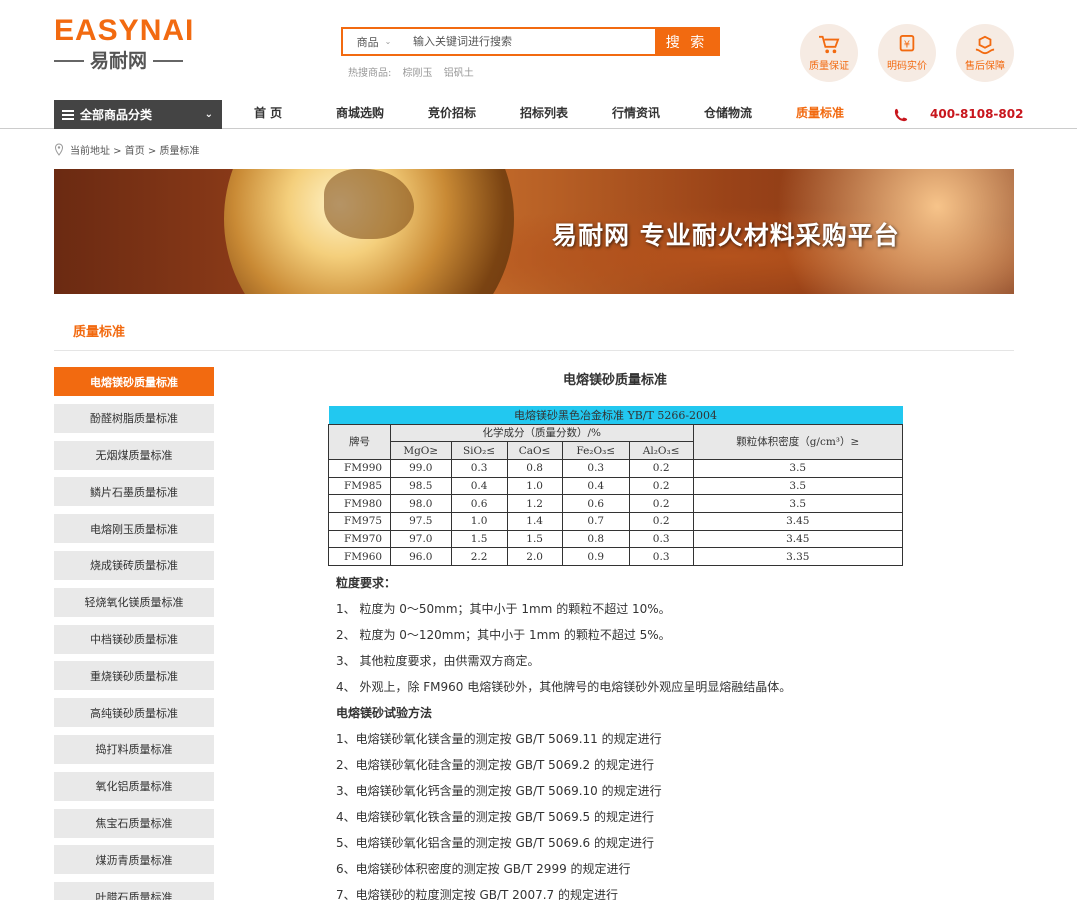  Describe the element at coordinates (359, 503) in the screenshot. I see `cell-grade: FM980` at that location.